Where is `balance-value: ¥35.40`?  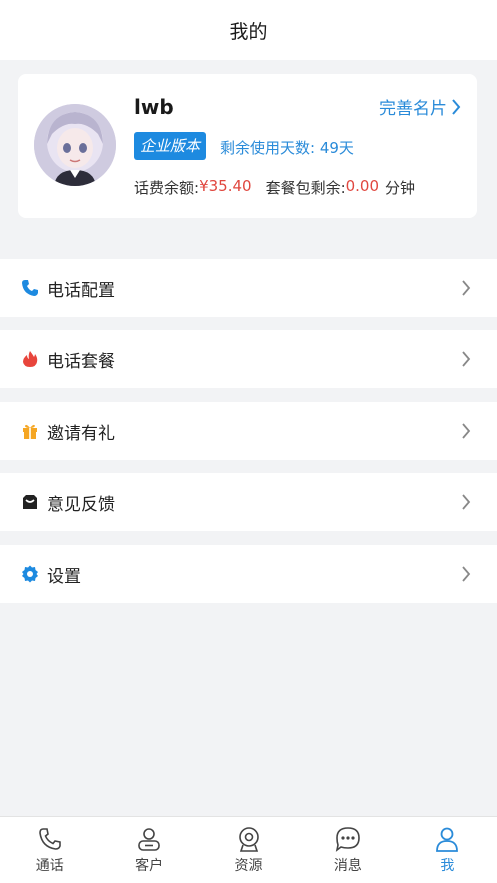
balance-value: ¥35.40 is located at coordinates (225, 186).